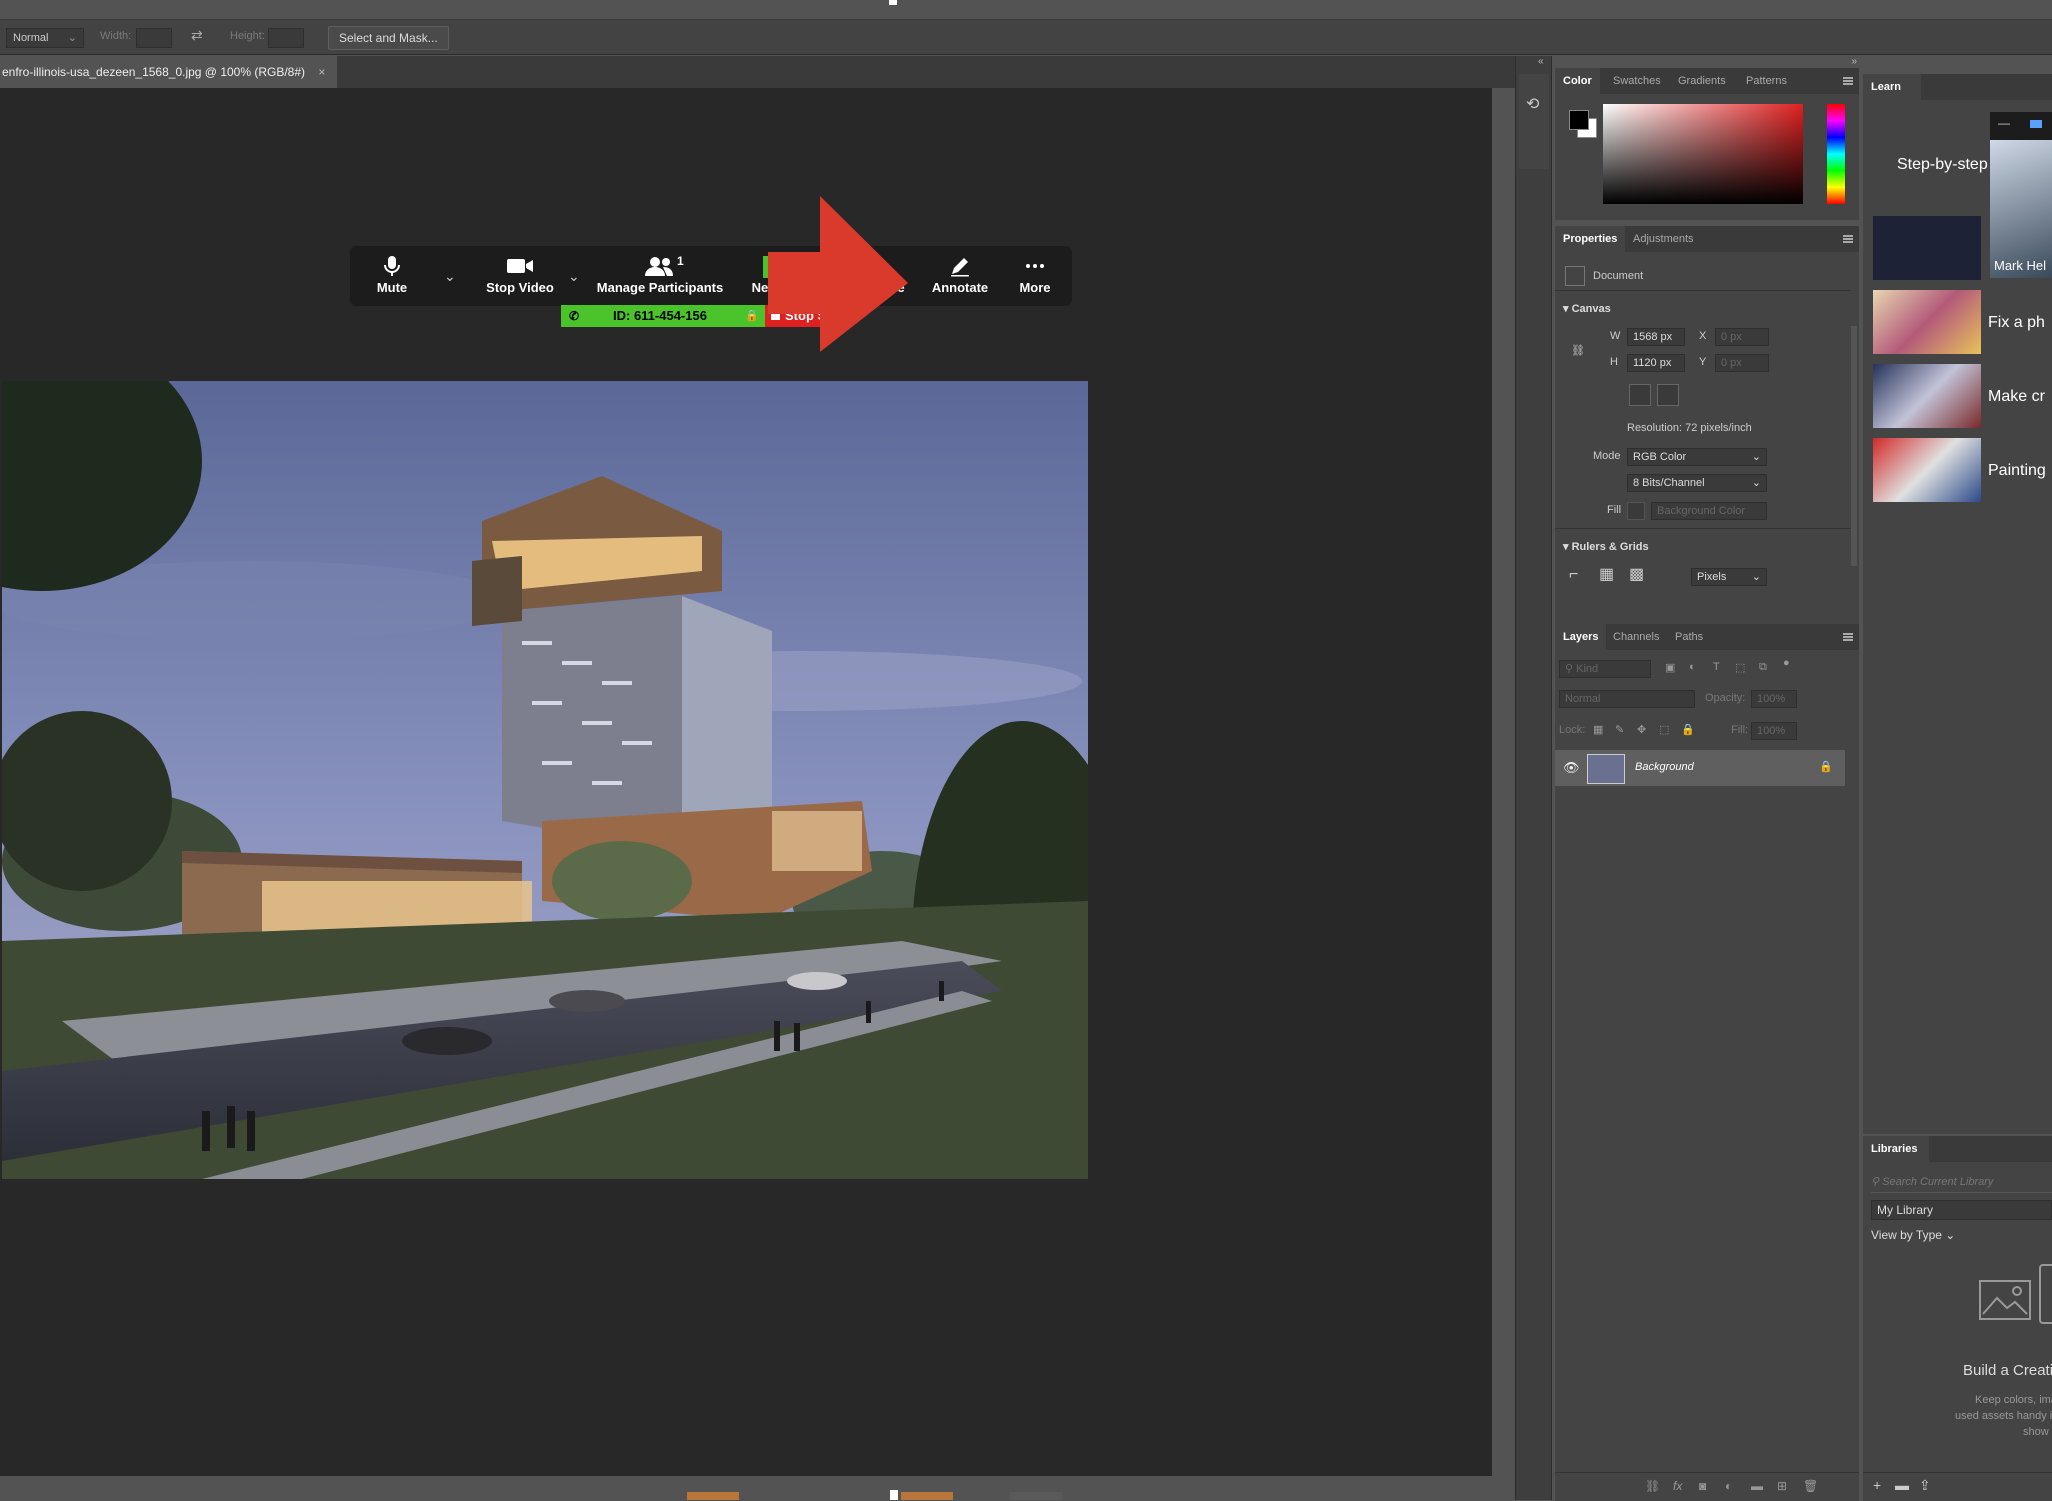 This screenshot has width=2052, height=1501. What do you see at coordinates (1577, 81) in the screenshot?
I see `tab-color: Color` at bounding box center [1577, 81].